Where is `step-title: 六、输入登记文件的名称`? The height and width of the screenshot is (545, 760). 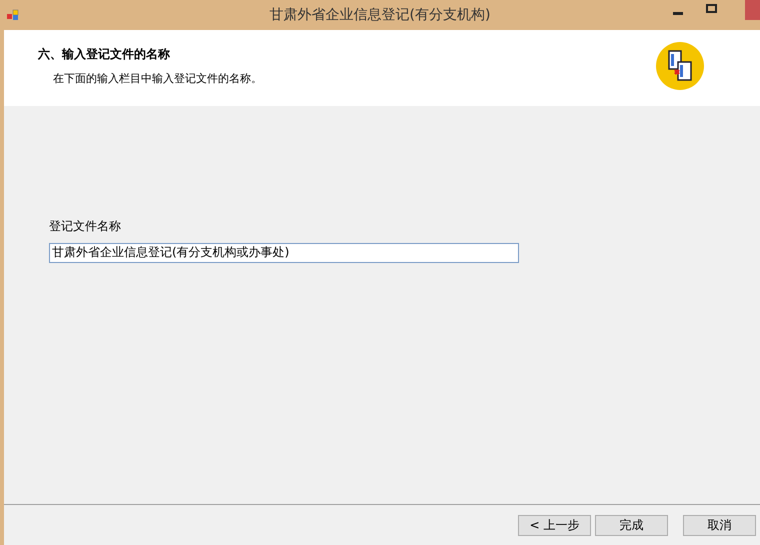
step-title: 六、输入登记文件的名称 is located at coordinates (104, 54).